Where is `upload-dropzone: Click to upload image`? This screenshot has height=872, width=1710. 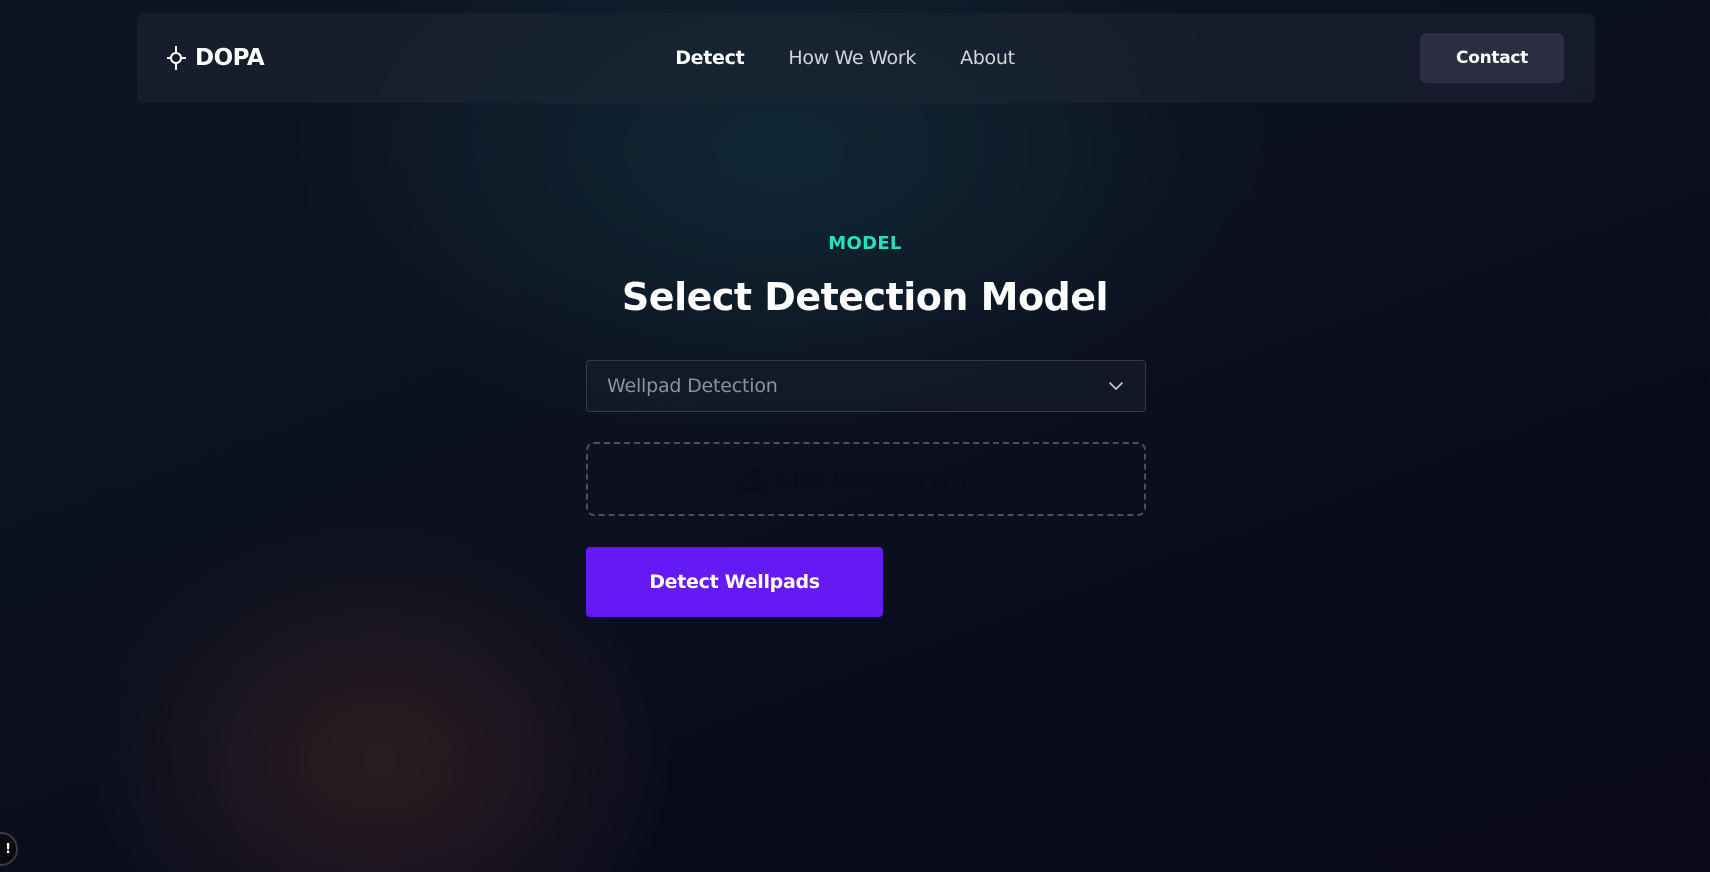 upload-dropzone: Click to upload image is located at coordinates (866, 479).